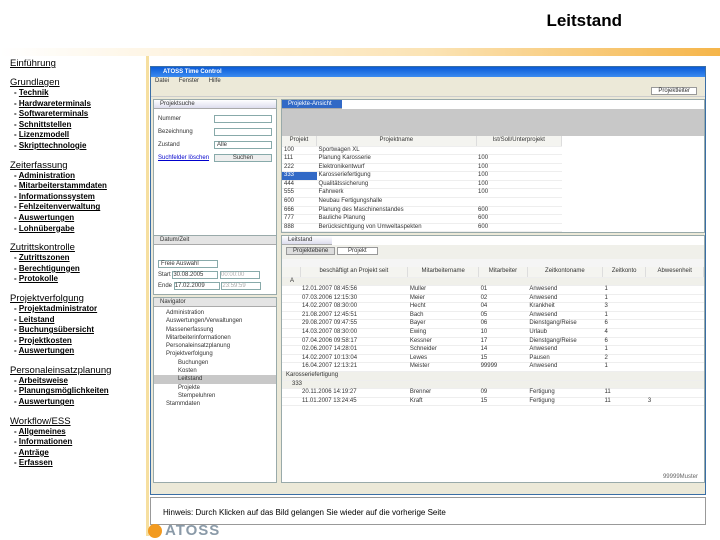  What do you see at coordinates (215, 330) in the screenshot?
I see `tree-item: Massenerfassung` at bounding box center [215, 330].